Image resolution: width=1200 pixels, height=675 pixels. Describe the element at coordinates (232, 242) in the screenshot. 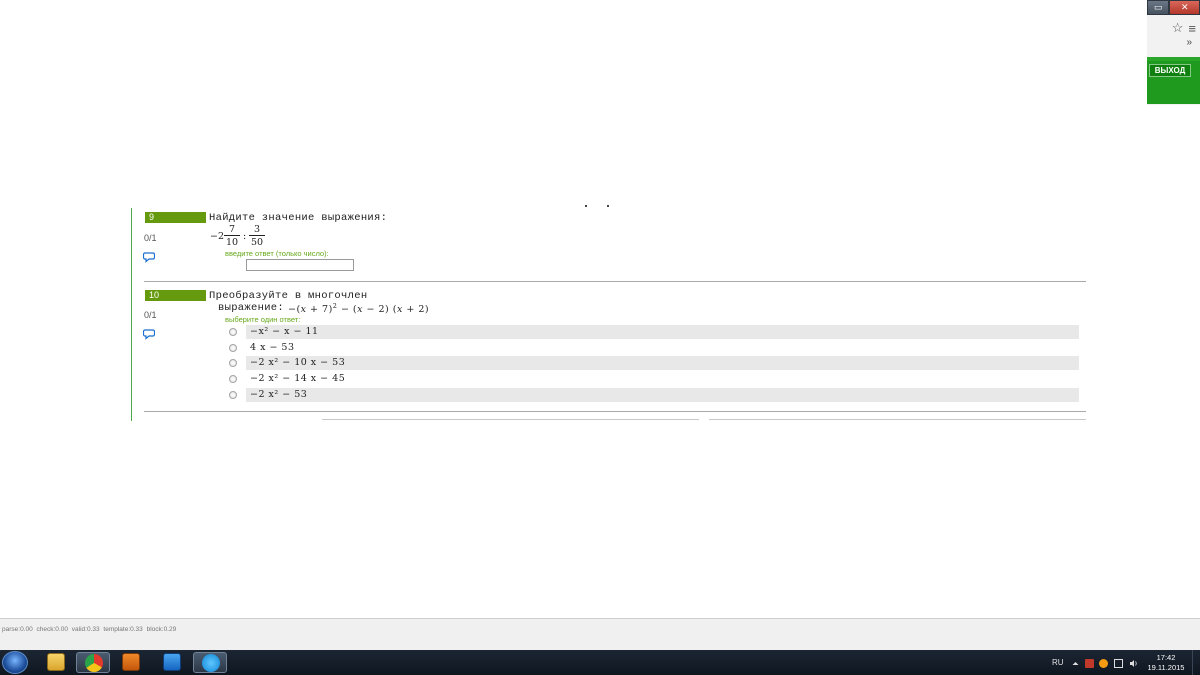

I see `fraction-denominator: 10` at that location.